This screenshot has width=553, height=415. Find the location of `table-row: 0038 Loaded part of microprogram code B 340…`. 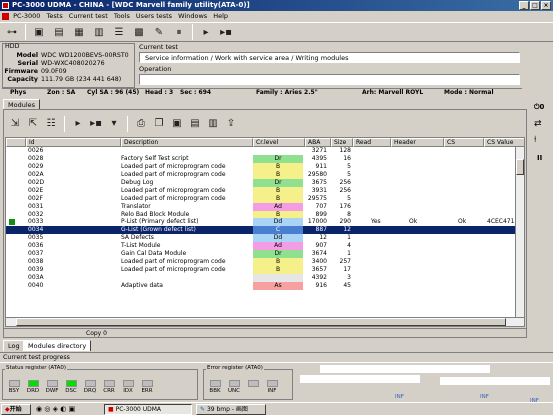

table-row: 0038 Loaded part of microprogram code B 340… is located at coordinates (265, 262).